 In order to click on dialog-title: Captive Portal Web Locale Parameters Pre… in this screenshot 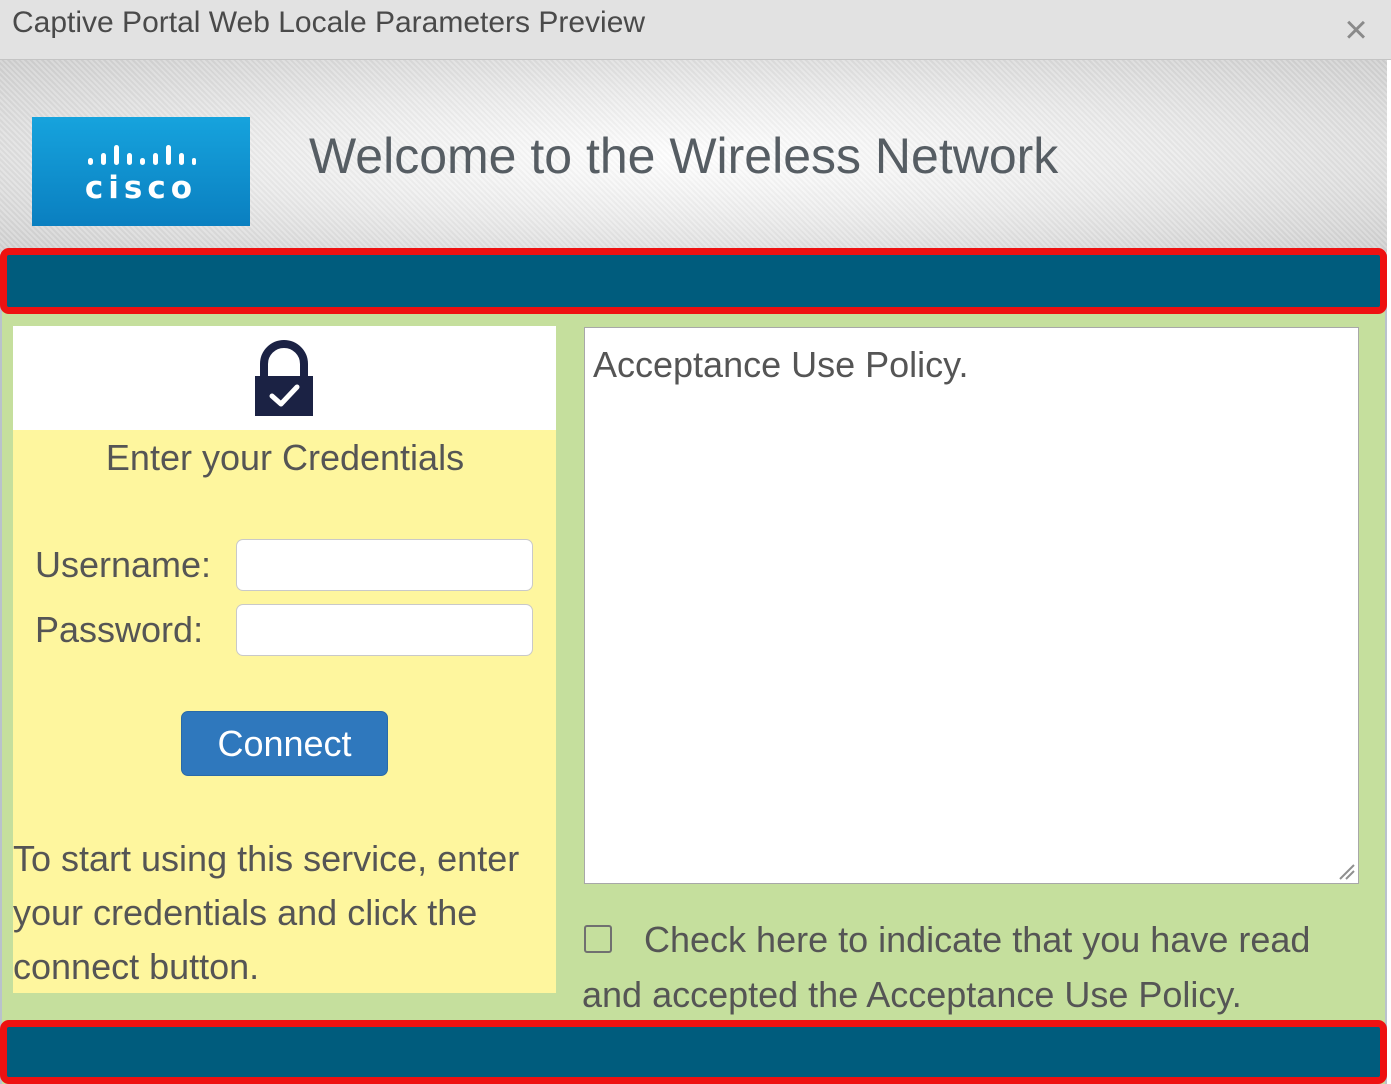, I will do `click(329, 22)`.